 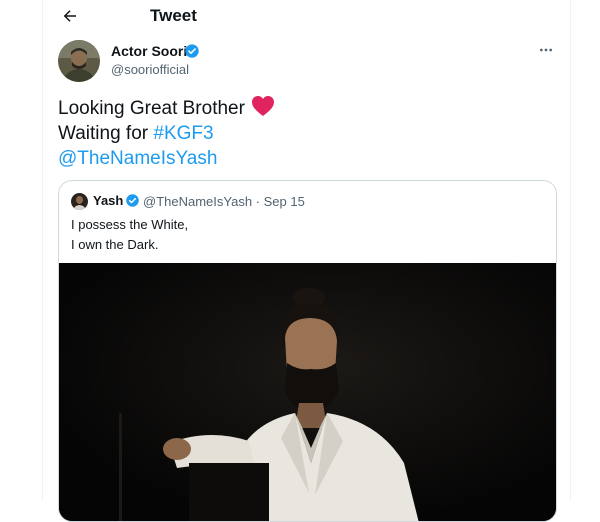 What do you see at coordinates (42, 250) in the screenshot?
I see `column-border-left` at bounding box center [42, 250].